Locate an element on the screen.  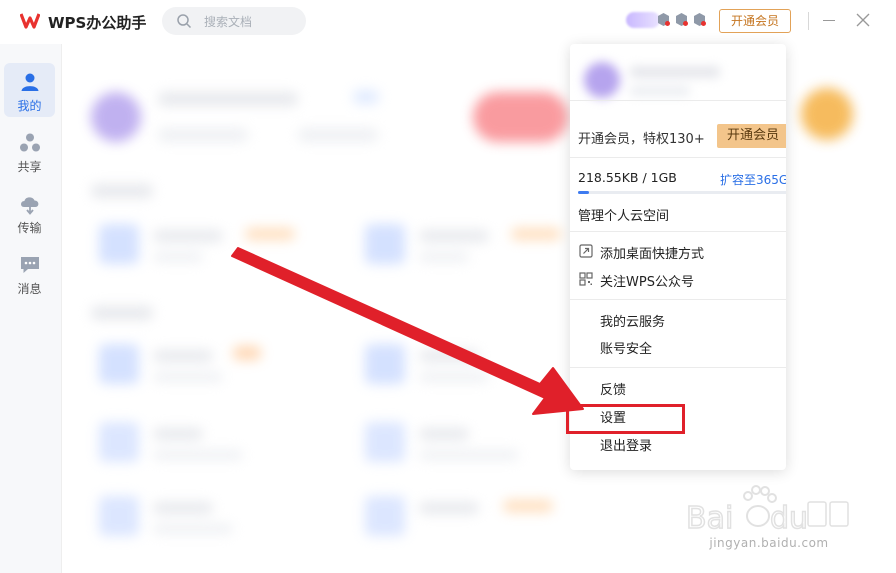
expand-storage-link: 扩容至365G is located at coordinates (753, 179).